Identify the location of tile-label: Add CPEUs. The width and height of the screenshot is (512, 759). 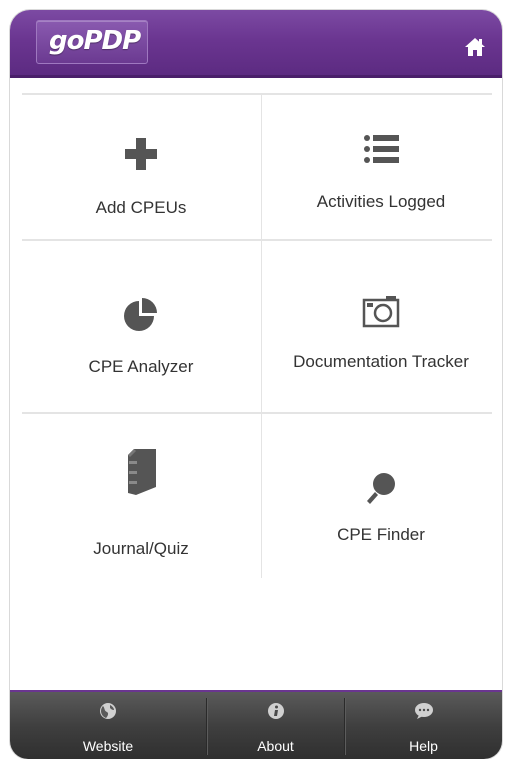
(141, 207).